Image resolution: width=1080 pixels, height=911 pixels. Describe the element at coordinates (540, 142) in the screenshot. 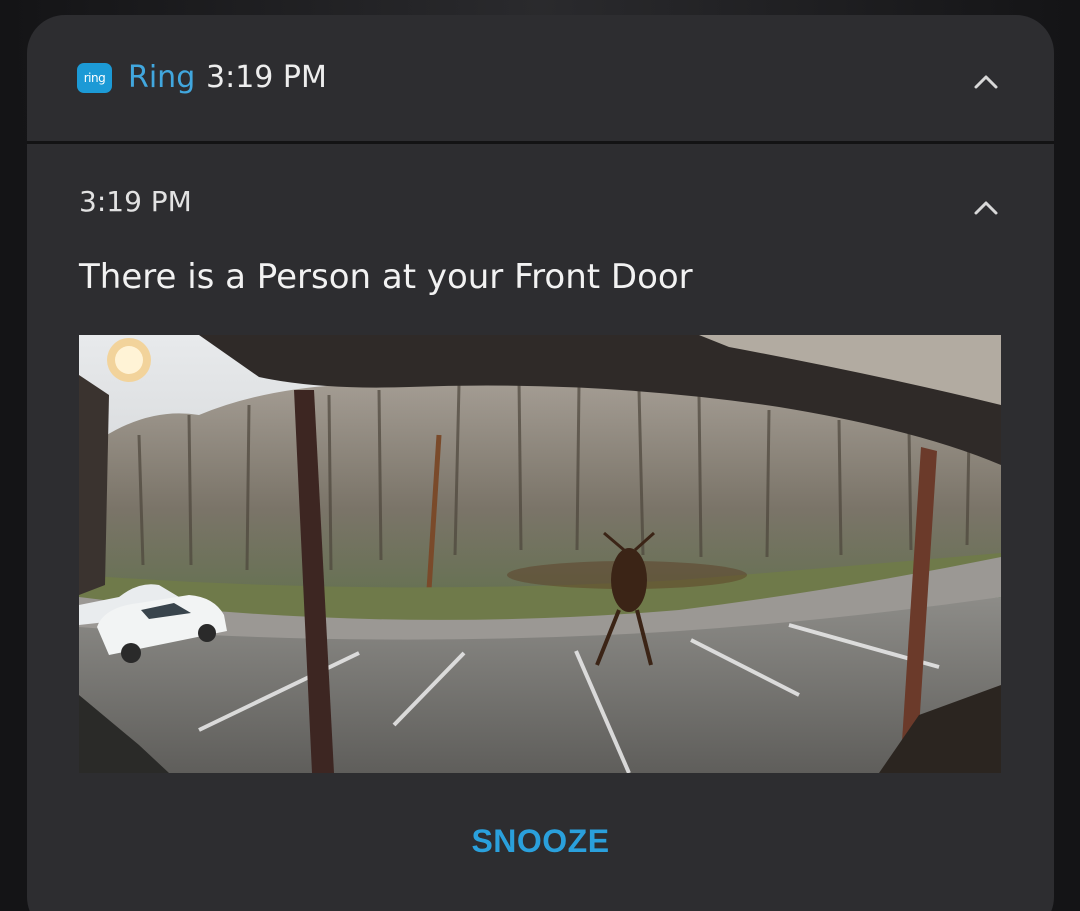

I see `header-divider` at that location.